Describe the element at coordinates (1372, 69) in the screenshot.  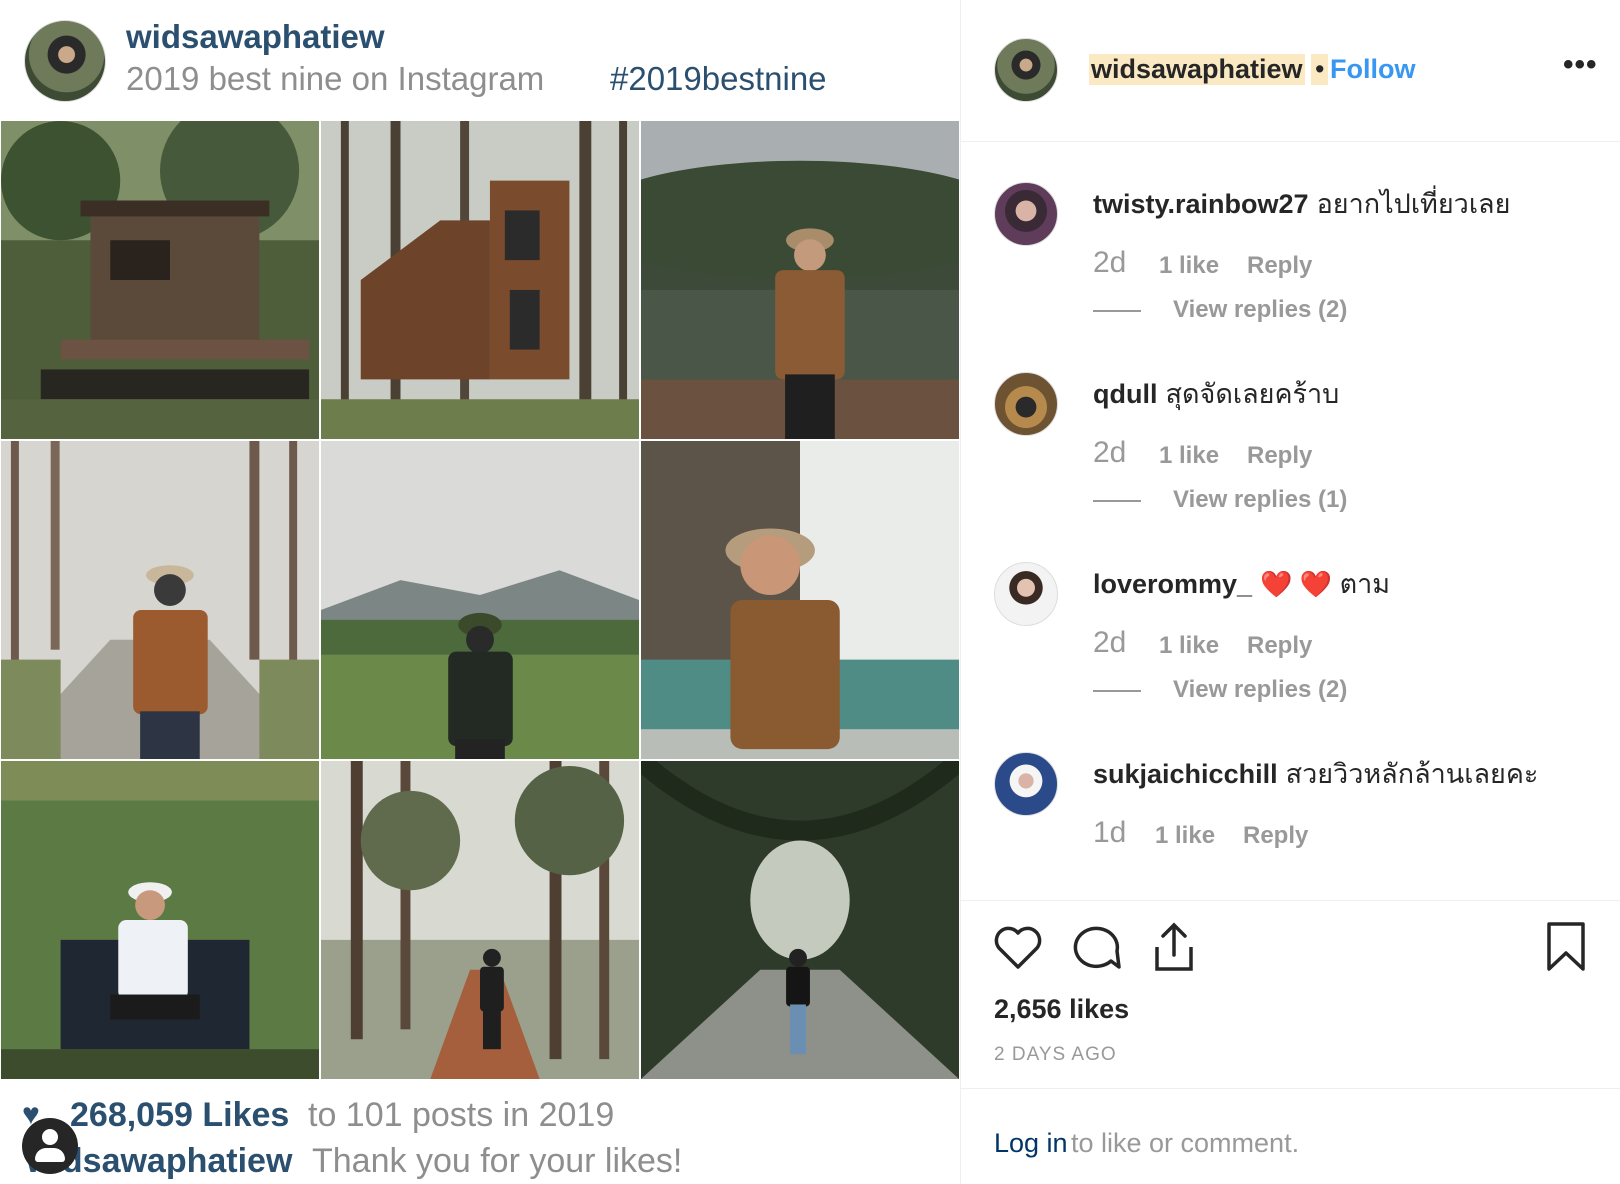
I see `follow-button: Follow` at that location.